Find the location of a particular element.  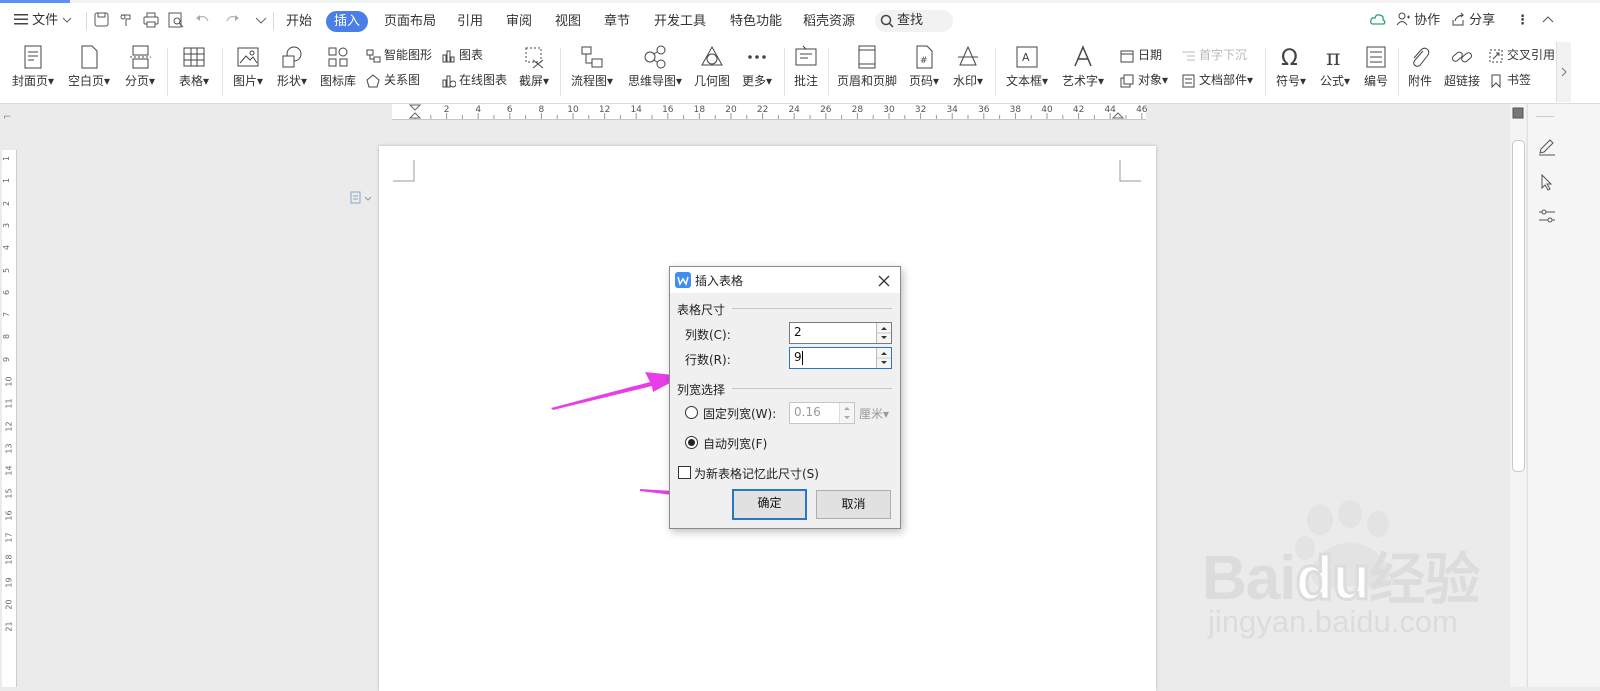

attachment-button: 附件 is located at coordinates (1420, 72).